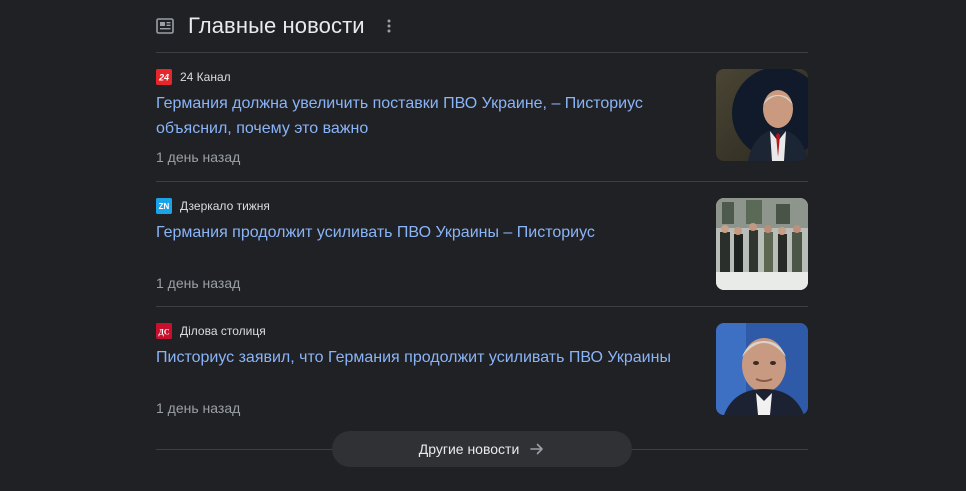 The image size is (966, 491). What do you see at coordinates (389, 26) in the screenshot?
I see `more-vertical-icon` at bounding box center [389, 26].